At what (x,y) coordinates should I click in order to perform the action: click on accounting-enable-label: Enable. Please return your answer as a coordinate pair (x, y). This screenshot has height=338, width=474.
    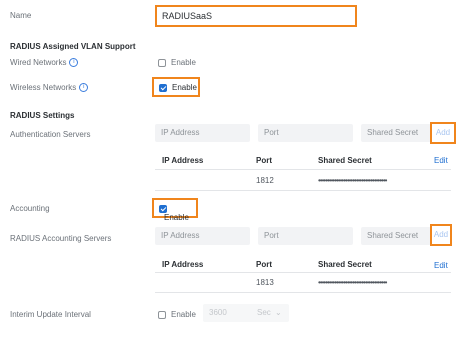
    Looking at the image, I should click on (176, 217).